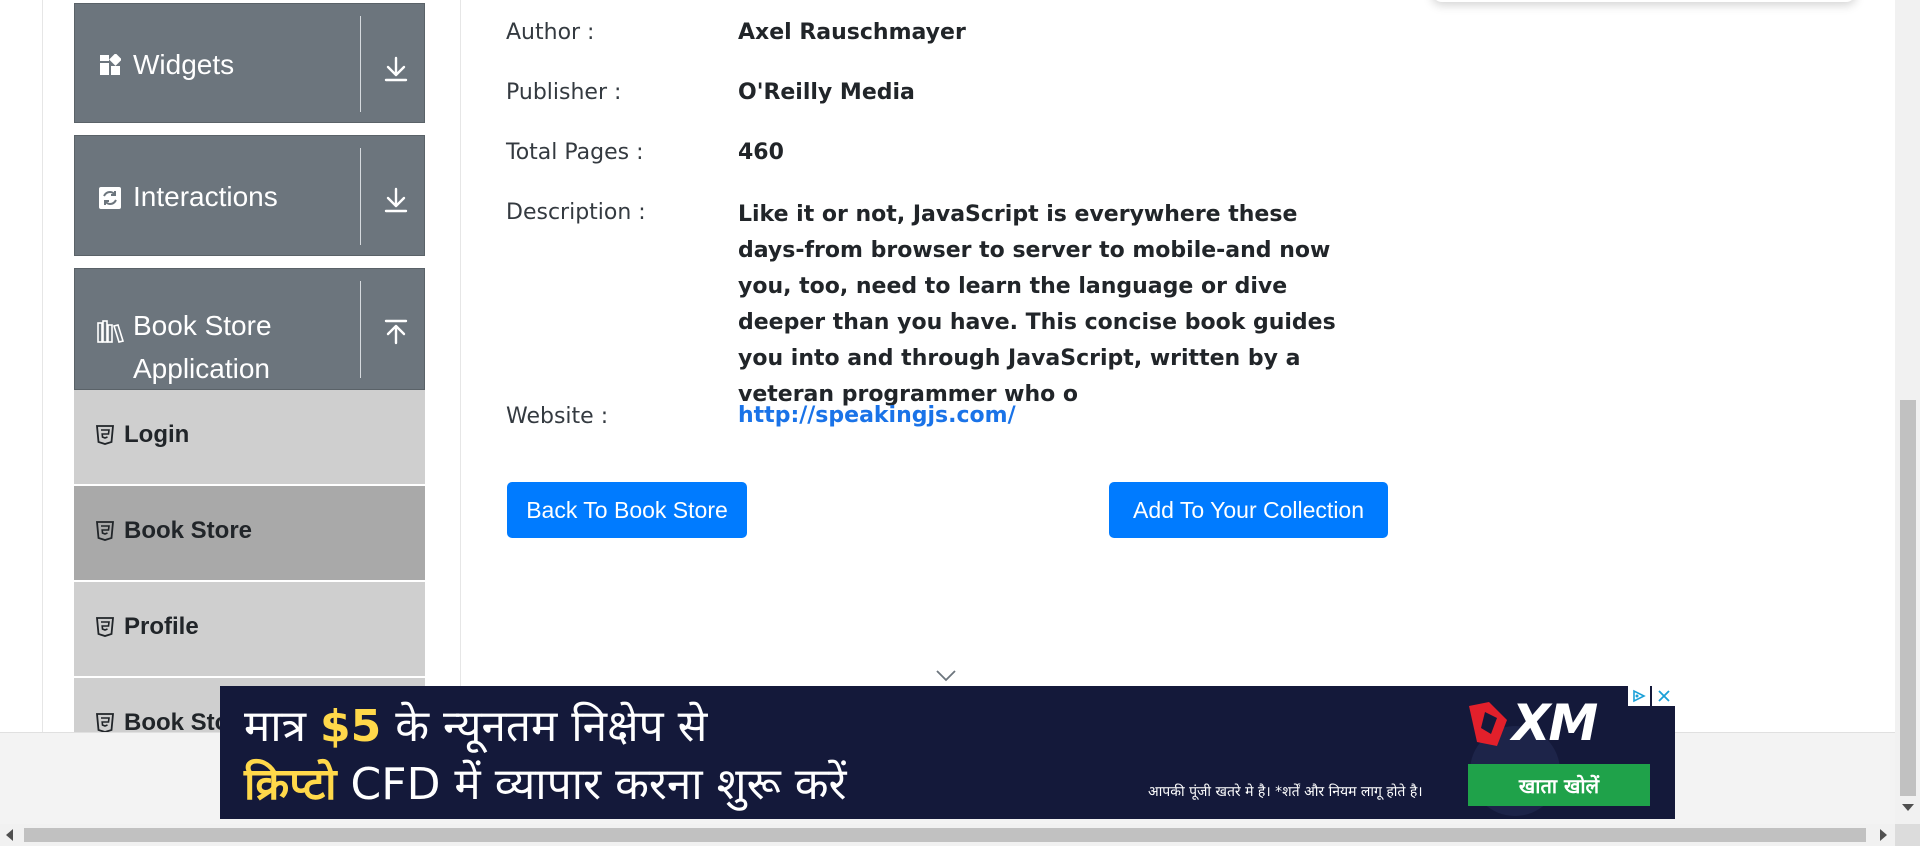  Describe the element at coordinates (1555, 723) in the screenshot. I see `ad-brand: XM` at that location.